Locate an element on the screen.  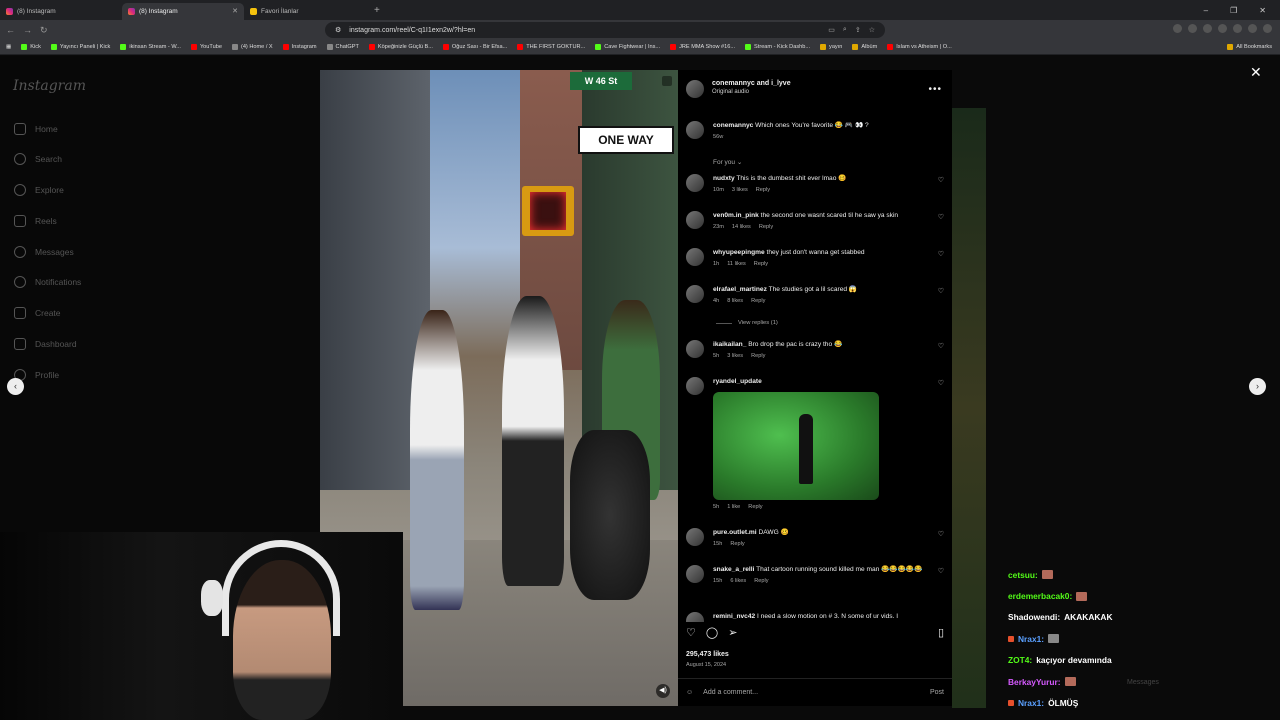
tab-instagram-2: (8) Instagram ✕ is located at coordinates (183, 11).